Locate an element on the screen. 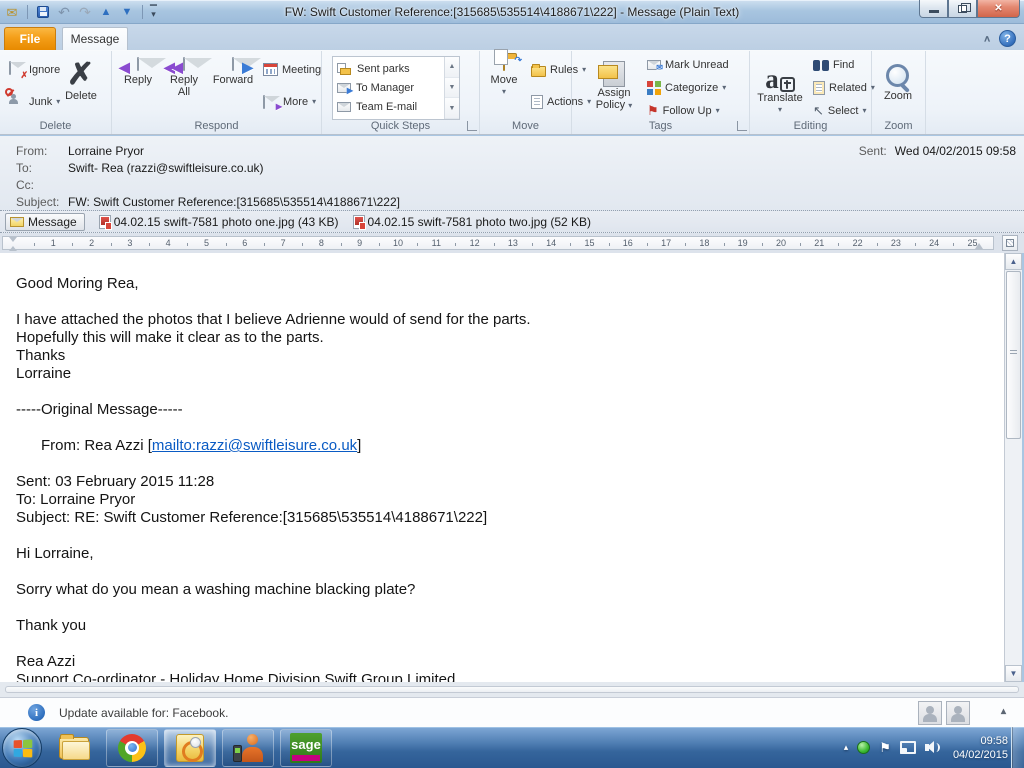  people-pane-splitter is located at coordinates (512, 689).